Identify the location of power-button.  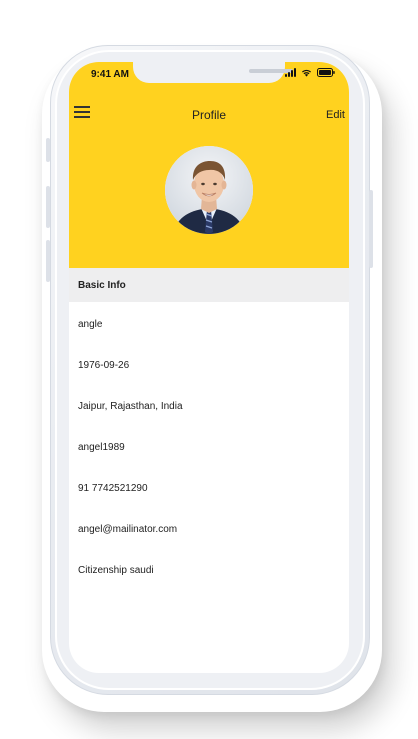
(371, 229).